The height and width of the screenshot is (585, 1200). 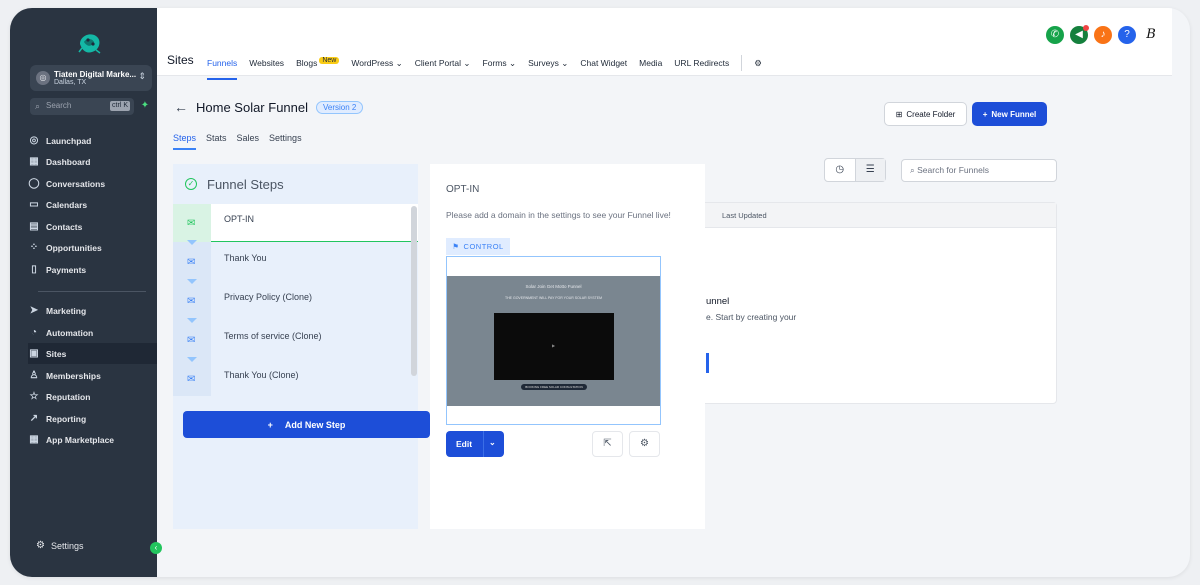 What do you see at coordinates (145, 106) in the screenshot?
I see `sparkle-icon: ✦` at bounding box center [145, 106].